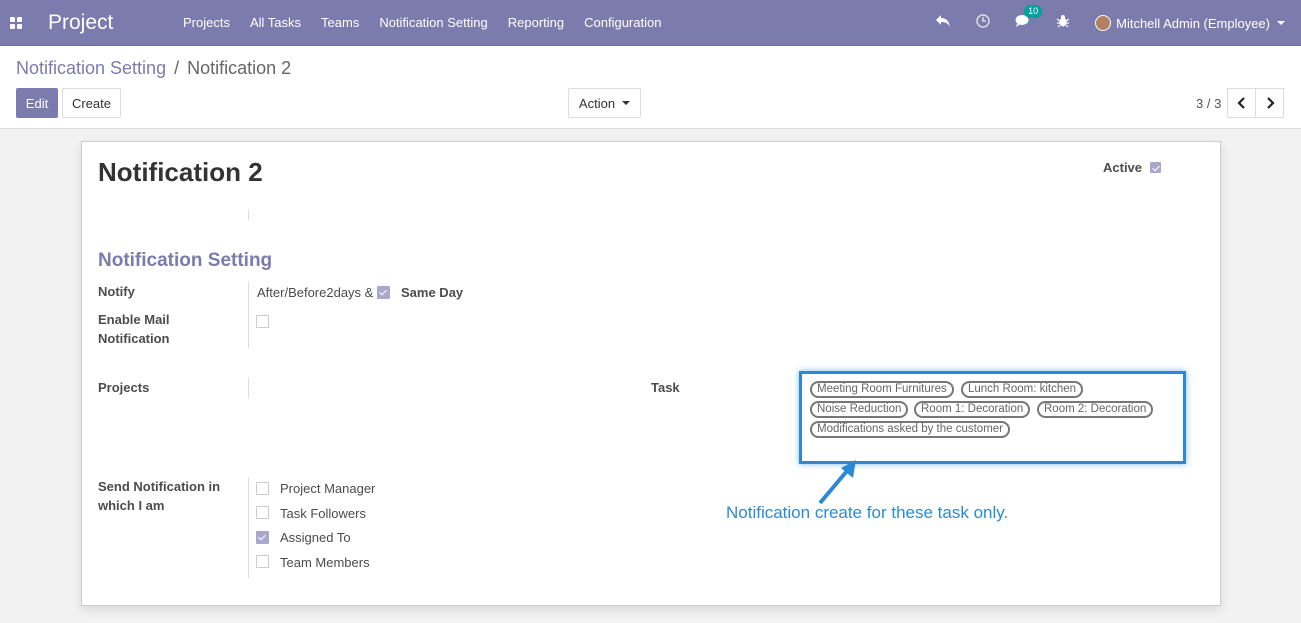 This screenshot has width=1301, height=623. I want to click on assigned-to-checkbox, so click(262, 537).